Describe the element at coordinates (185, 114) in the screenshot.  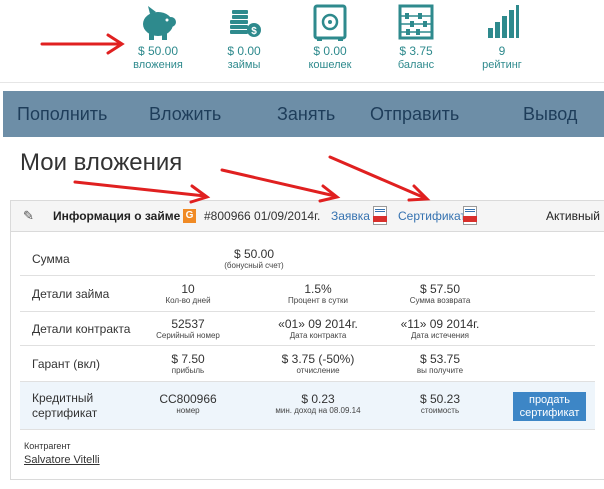
I see `nav-invest: Вложить` at that location.